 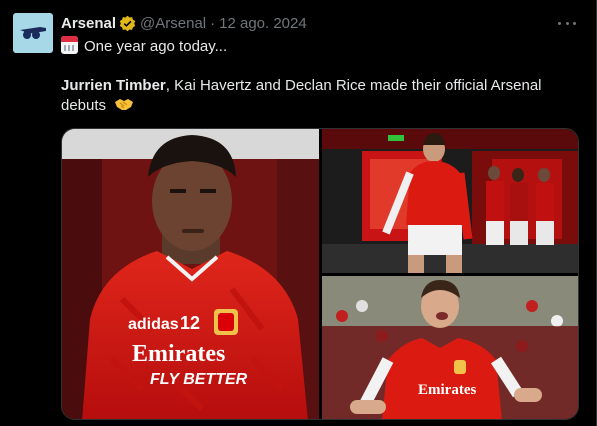 What do you see at coordinates (173, 23) in the screenshot?
I see `author-handle: @Arsenal` at bounding box center [173, 23].